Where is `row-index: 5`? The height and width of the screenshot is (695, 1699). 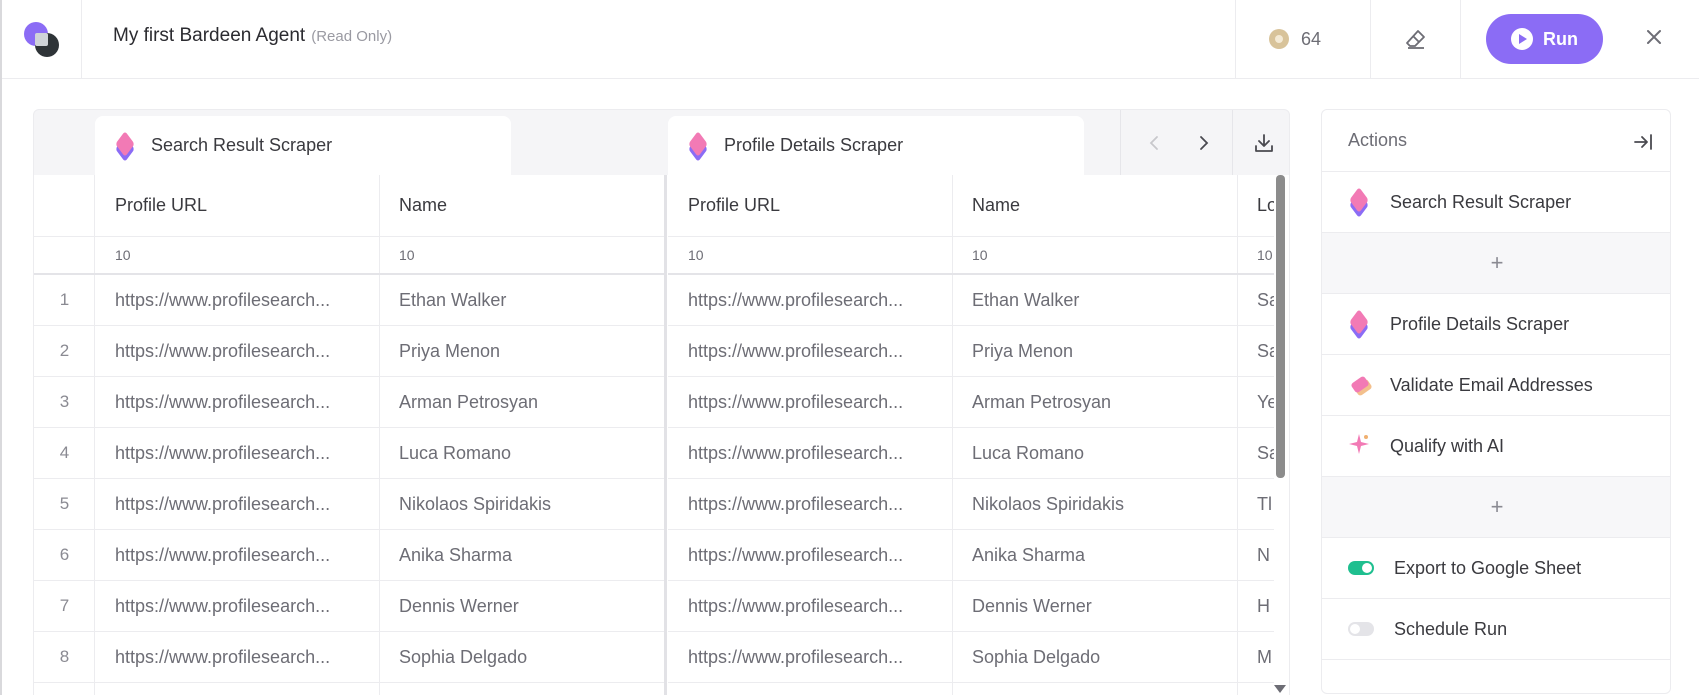 row-index: 5 is located at coordinates (64, 504).